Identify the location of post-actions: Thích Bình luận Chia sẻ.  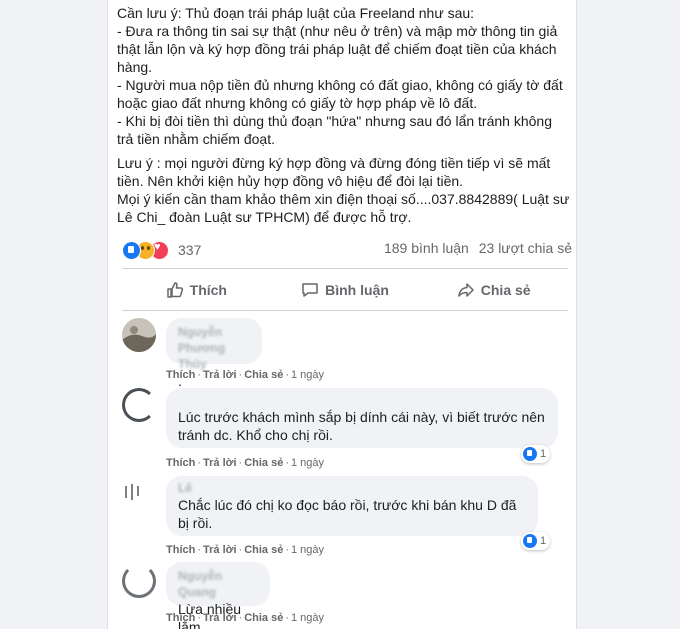
(345, 290).